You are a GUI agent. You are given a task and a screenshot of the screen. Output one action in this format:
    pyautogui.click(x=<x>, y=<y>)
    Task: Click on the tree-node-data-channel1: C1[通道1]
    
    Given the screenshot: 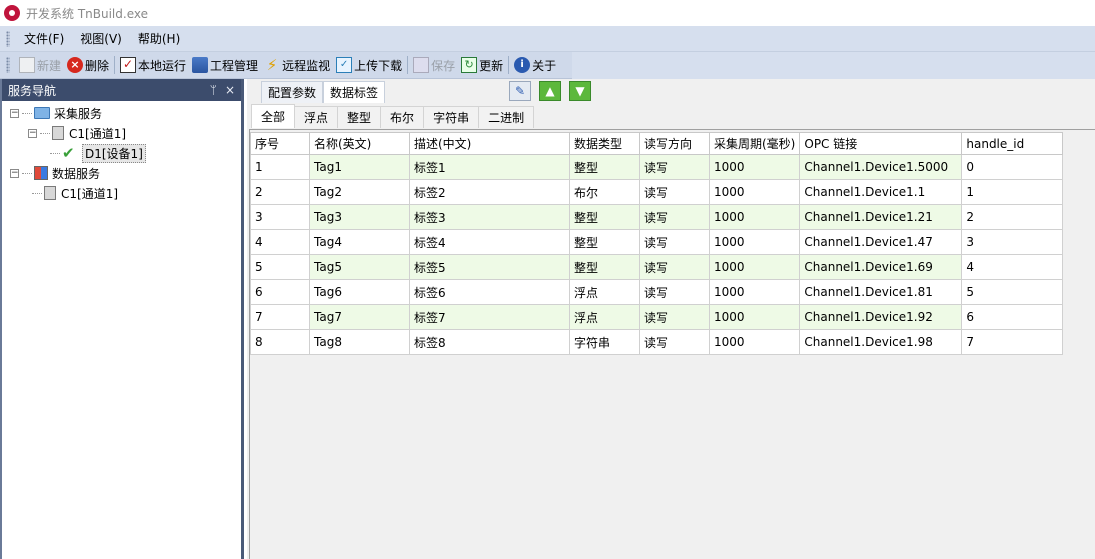 What is the action you would take?
    pyautogui.click(x=121, y=193)
    